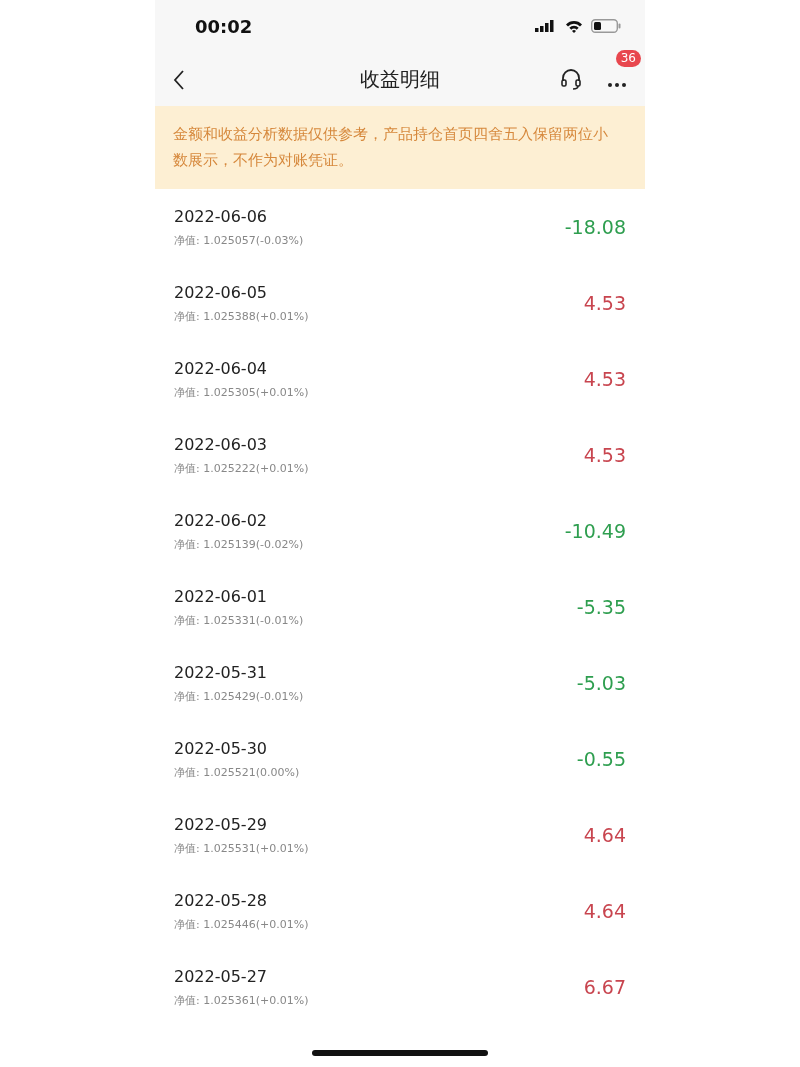 The height and width of the screenshot is (1067, 800). What do you see at coordinates (595, 531) in the screenshot?
I see `amount-text: -10.49` at bounding box center [595, 531].